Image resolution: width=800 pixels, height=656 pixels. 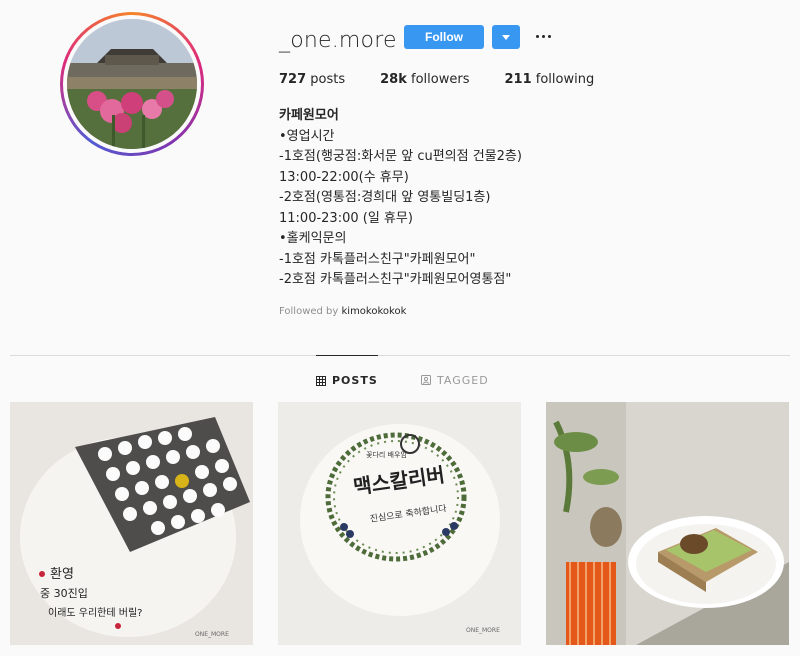 What do you see at coordinates (355, 380) in the screenshot?
I see `tab-posts-label: POSTS` at bounding box center [355, 380].